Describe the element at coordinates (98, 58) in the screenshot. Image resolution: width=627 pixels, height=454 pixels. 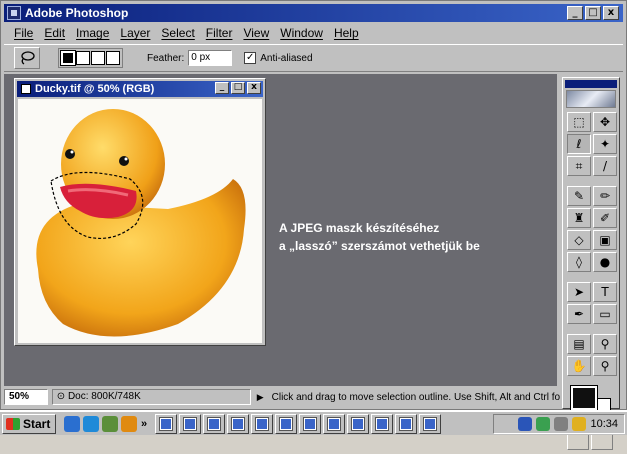
I see `subtract-from-selection-icon` at that location.